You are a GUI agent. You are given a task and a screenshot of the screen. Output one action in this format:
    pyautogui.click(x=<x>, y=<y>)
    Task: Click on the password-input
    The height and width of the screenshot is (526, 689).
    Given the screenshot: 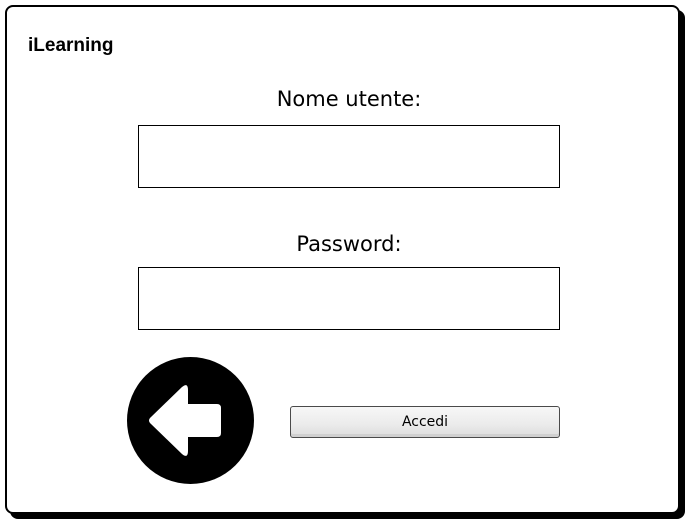 What is the action you would take?
    pyautogui.click(x=349, y=298)
    